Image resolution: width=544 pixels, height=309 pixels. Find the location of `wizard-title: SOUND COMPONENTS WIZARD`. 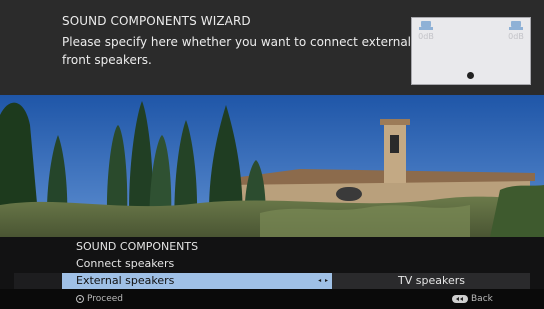

wizard-title: SOUND COMPONENTS WIZARD is located at coordinates (156, 21).